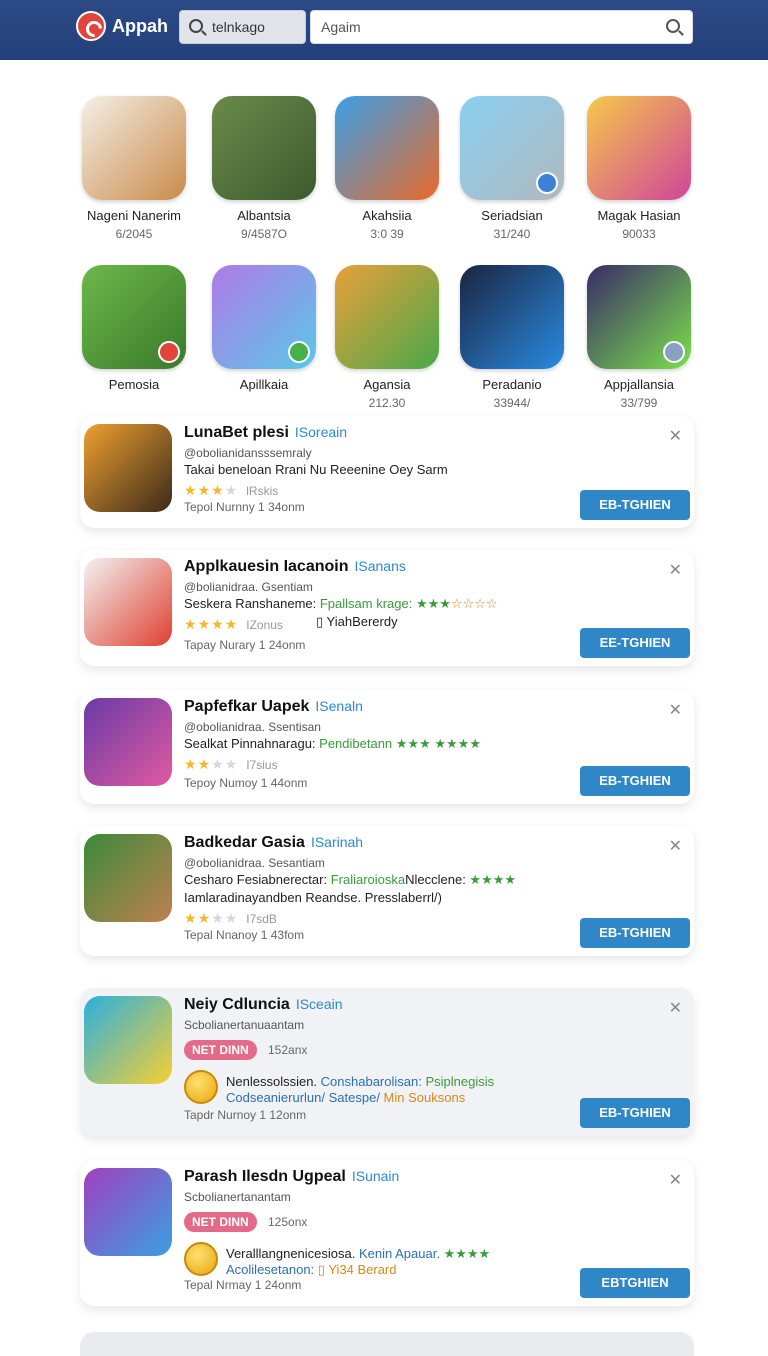 The width and height of the screenshot is (768, 1356). I want to click on brand-name: Appah, so click(140, 26).